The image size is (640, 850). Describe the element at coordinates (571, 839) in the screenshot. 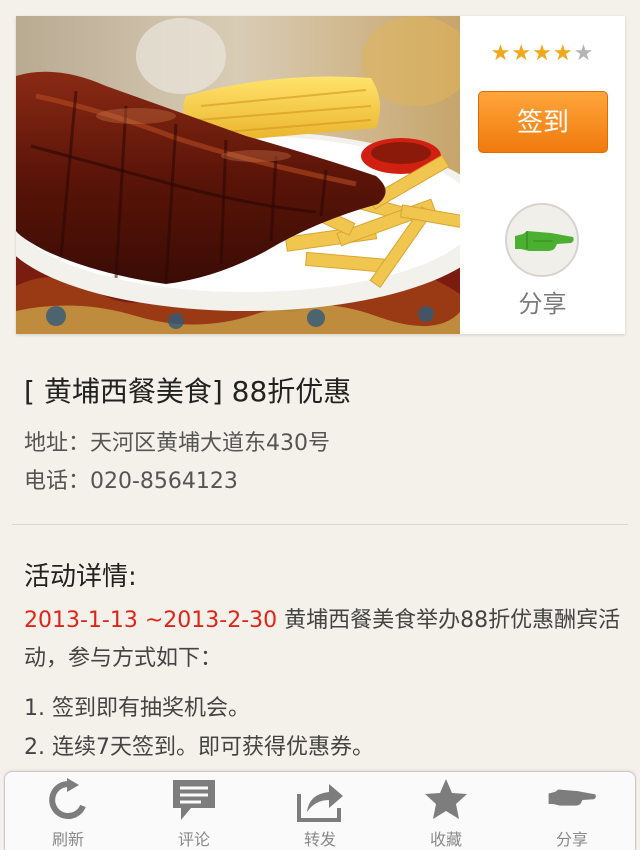

I see `tab-label: 分享` at that location.